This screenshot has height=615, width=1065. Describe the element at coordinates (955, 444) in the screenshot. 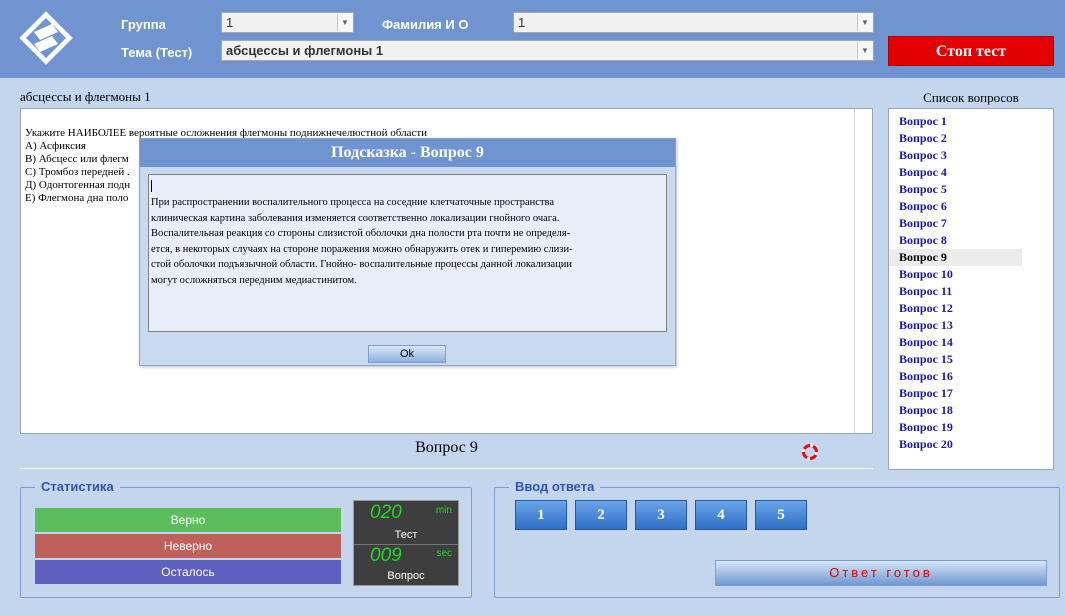

I see `question-list-item-20: Вопрос 20` at that location.